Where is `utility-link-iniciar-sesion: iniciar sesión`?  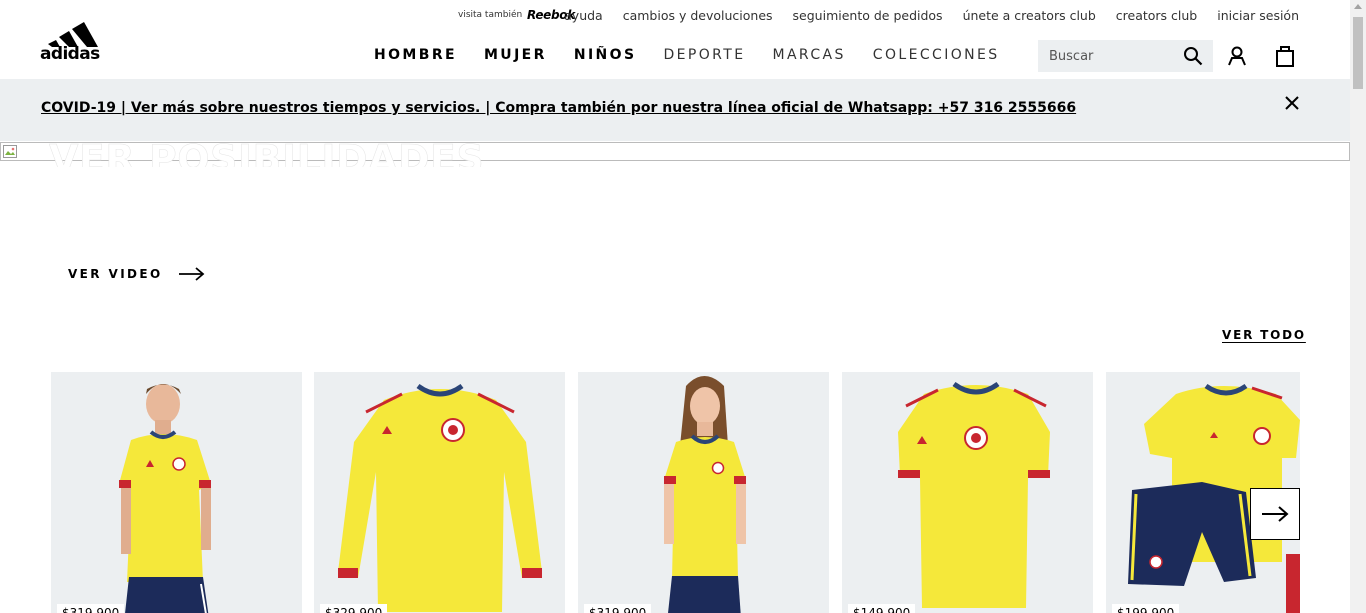
utility-link-iniciar-sesion: iniciar sesión is located at coordinates (1258, 15).